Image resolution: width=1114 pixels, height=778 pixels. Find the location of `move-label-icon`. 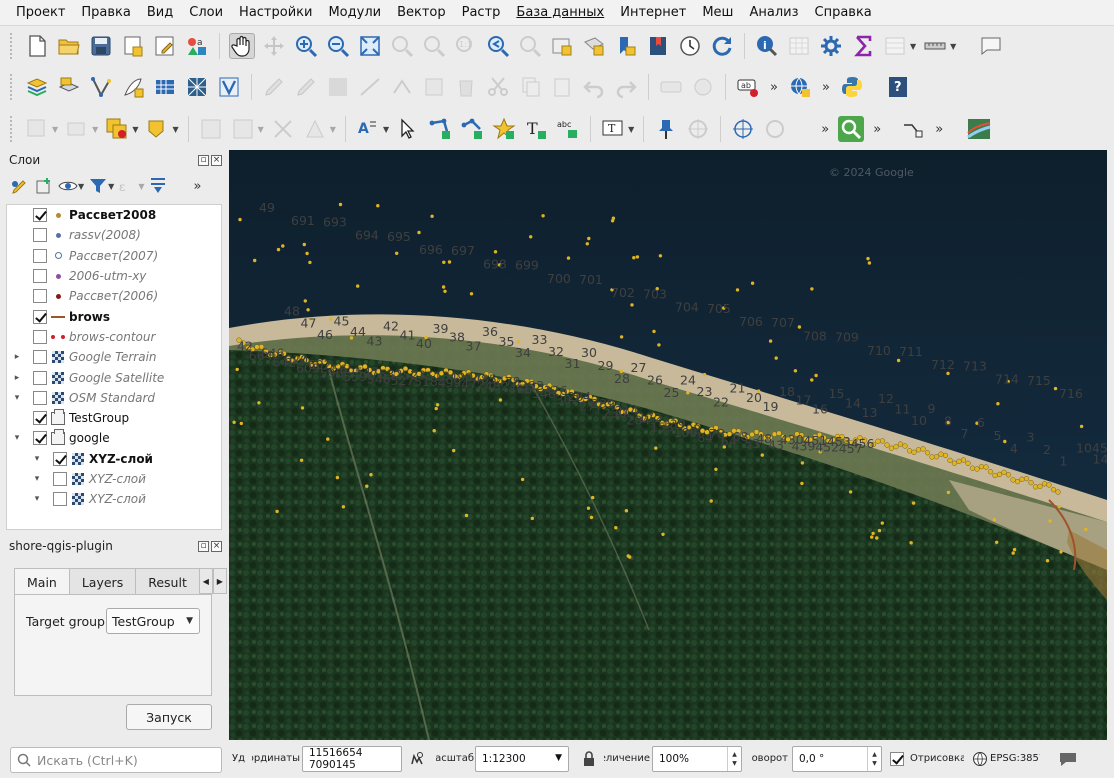

move-label-icon is located at coordinates (698, 129).